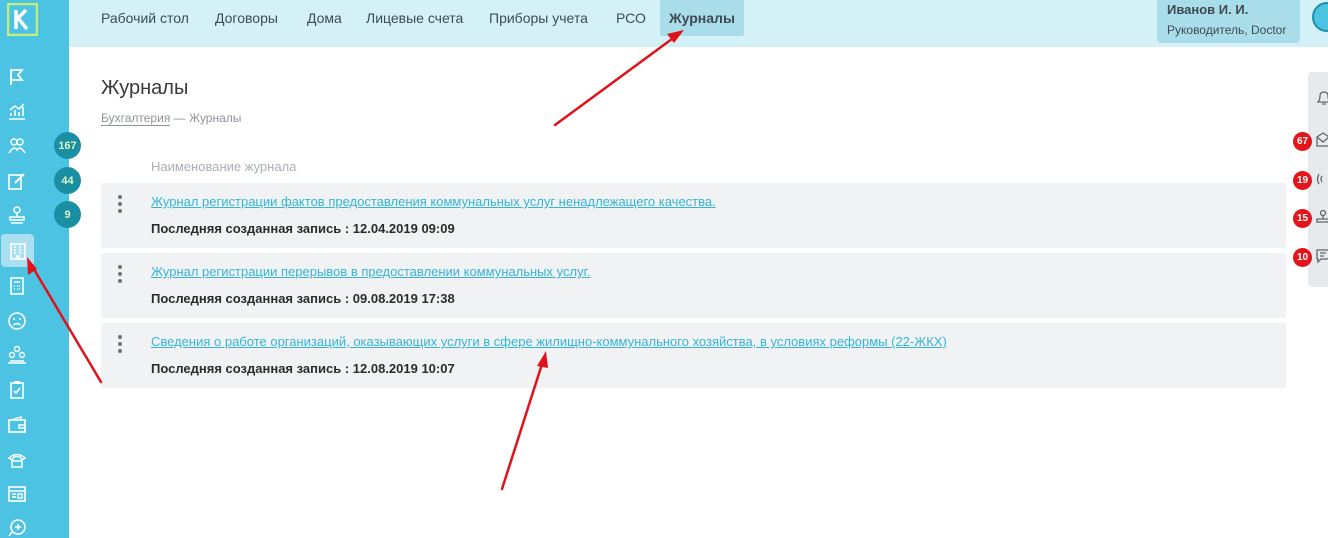 The height and width of the screenshot is (538, 1328). I want to click on envelope-icon, so click(1322, 140).